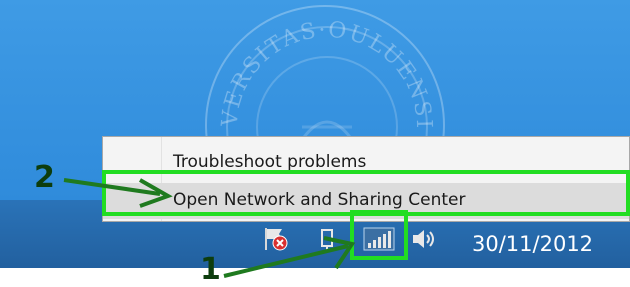  What do you see at coordinates (118, 193) in the screenshot?
I see `arrow-to-menu-item-icon` at bounding box center [118, 193].